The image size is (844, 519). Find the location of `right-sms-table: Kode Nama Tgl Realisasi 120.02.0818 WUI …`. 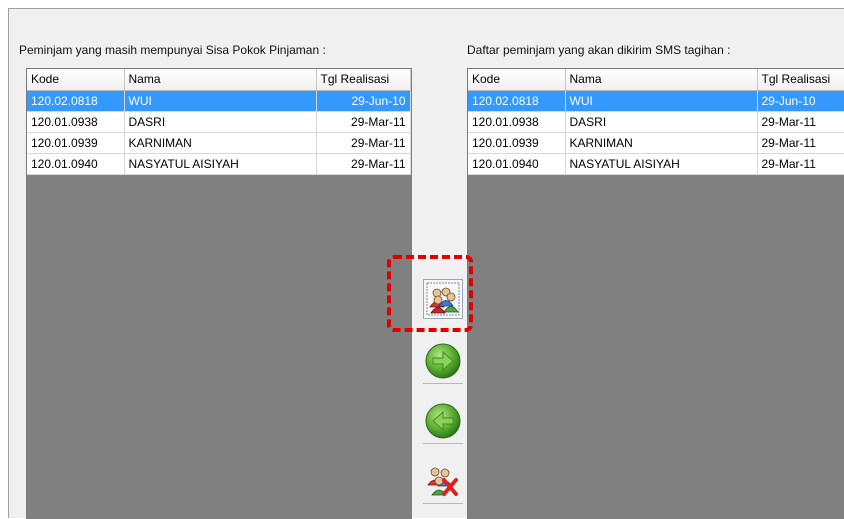

right-sms-table: Kode Nama Tgl Realisasi 120.02.0818 WUI … is located at coordinates (656, 122).